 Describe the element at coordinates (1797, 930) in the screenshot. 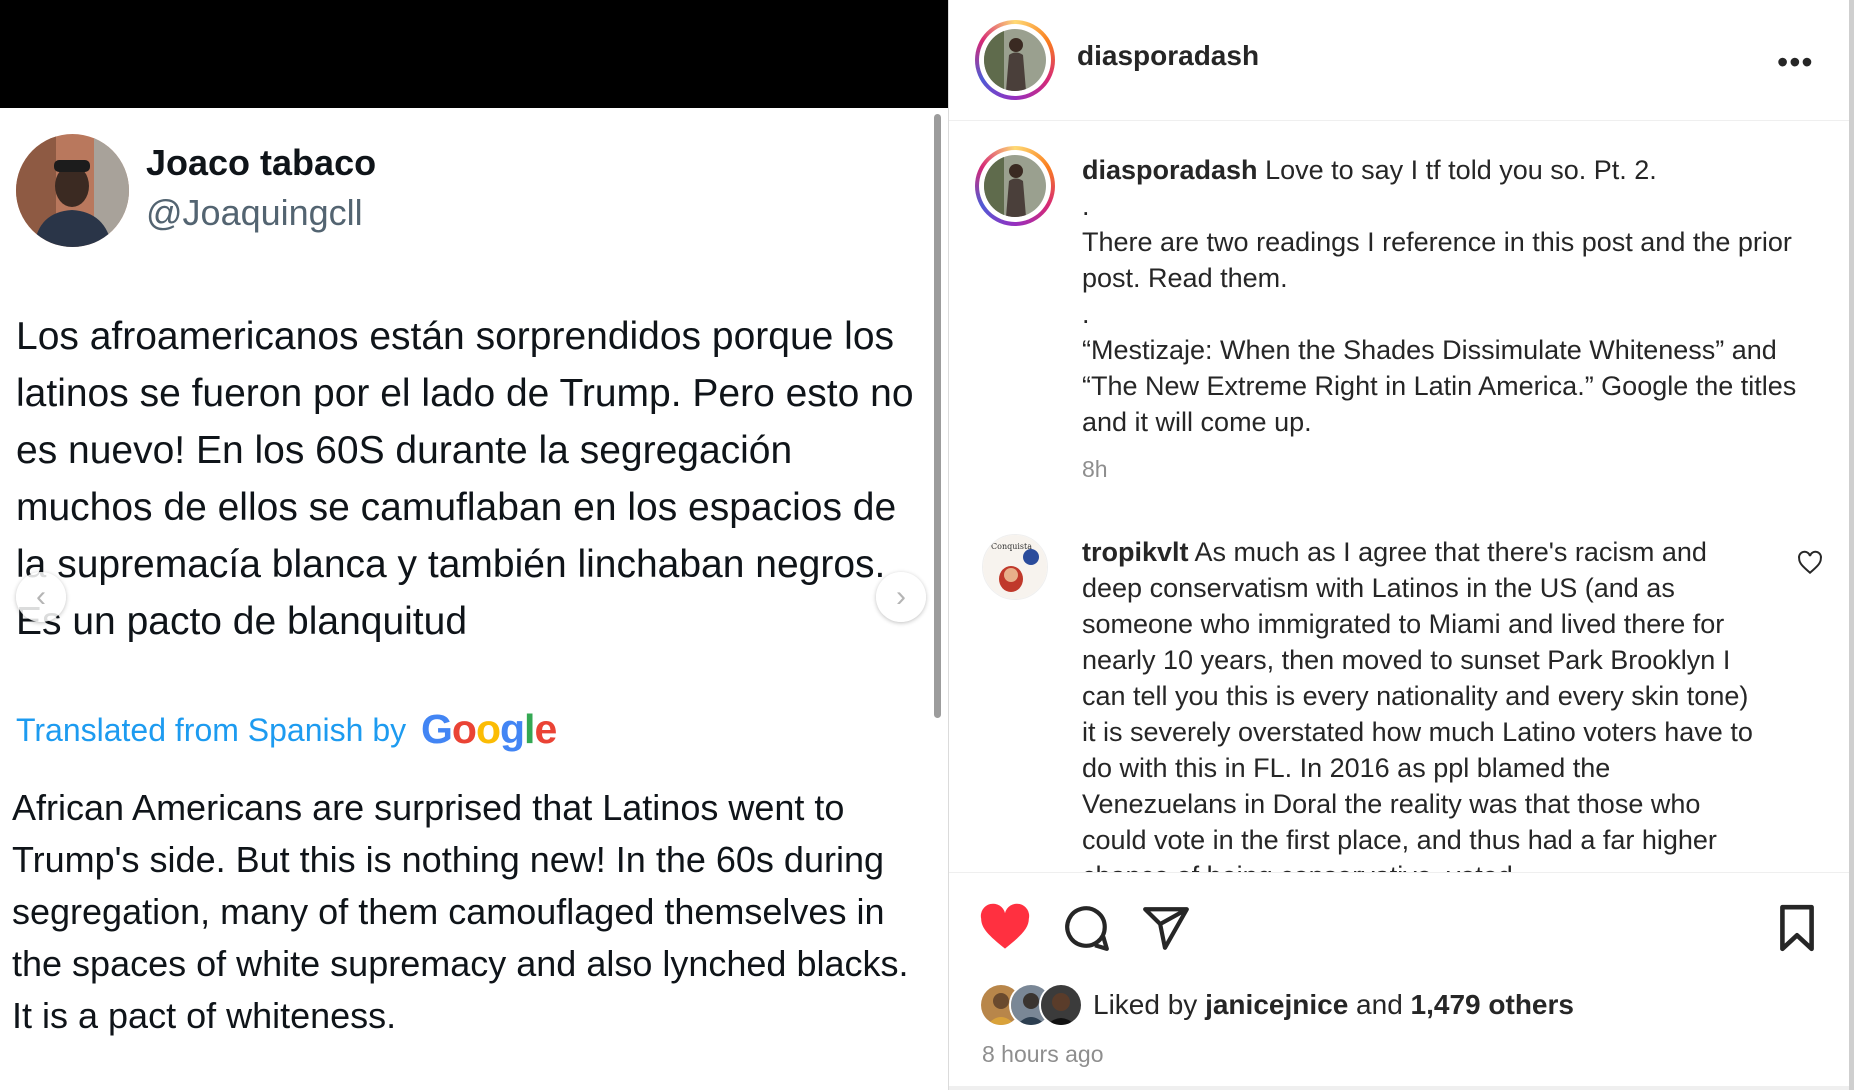

I see `bookmark-icon` at that location.